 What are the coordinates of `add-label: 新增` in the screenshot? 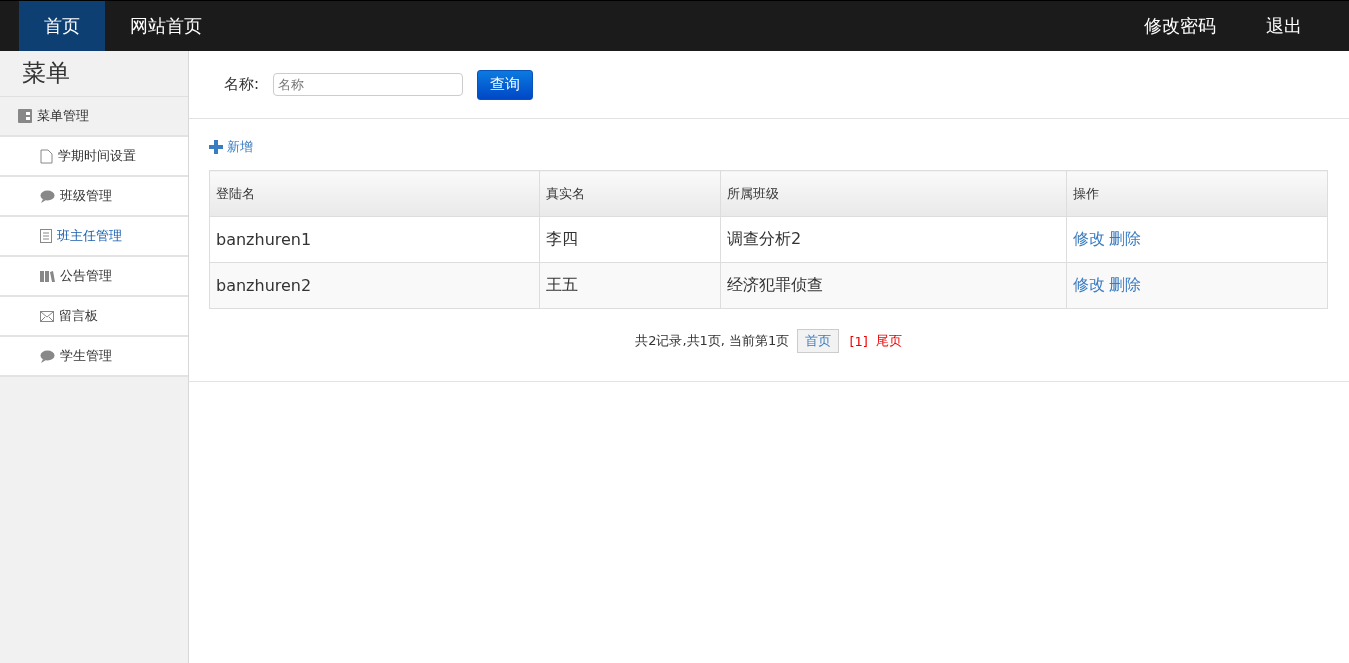 It's located at (240, 147).